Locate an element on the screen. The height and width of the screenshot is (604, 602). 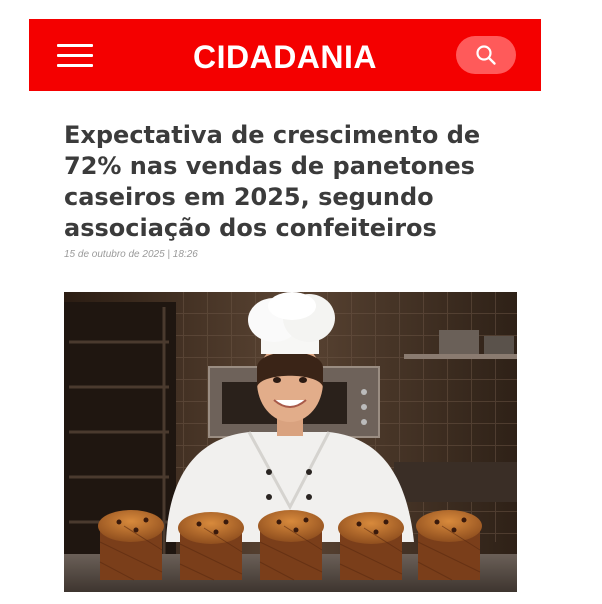
site-header: CIDADANIA is located at coordinates (285, 55).